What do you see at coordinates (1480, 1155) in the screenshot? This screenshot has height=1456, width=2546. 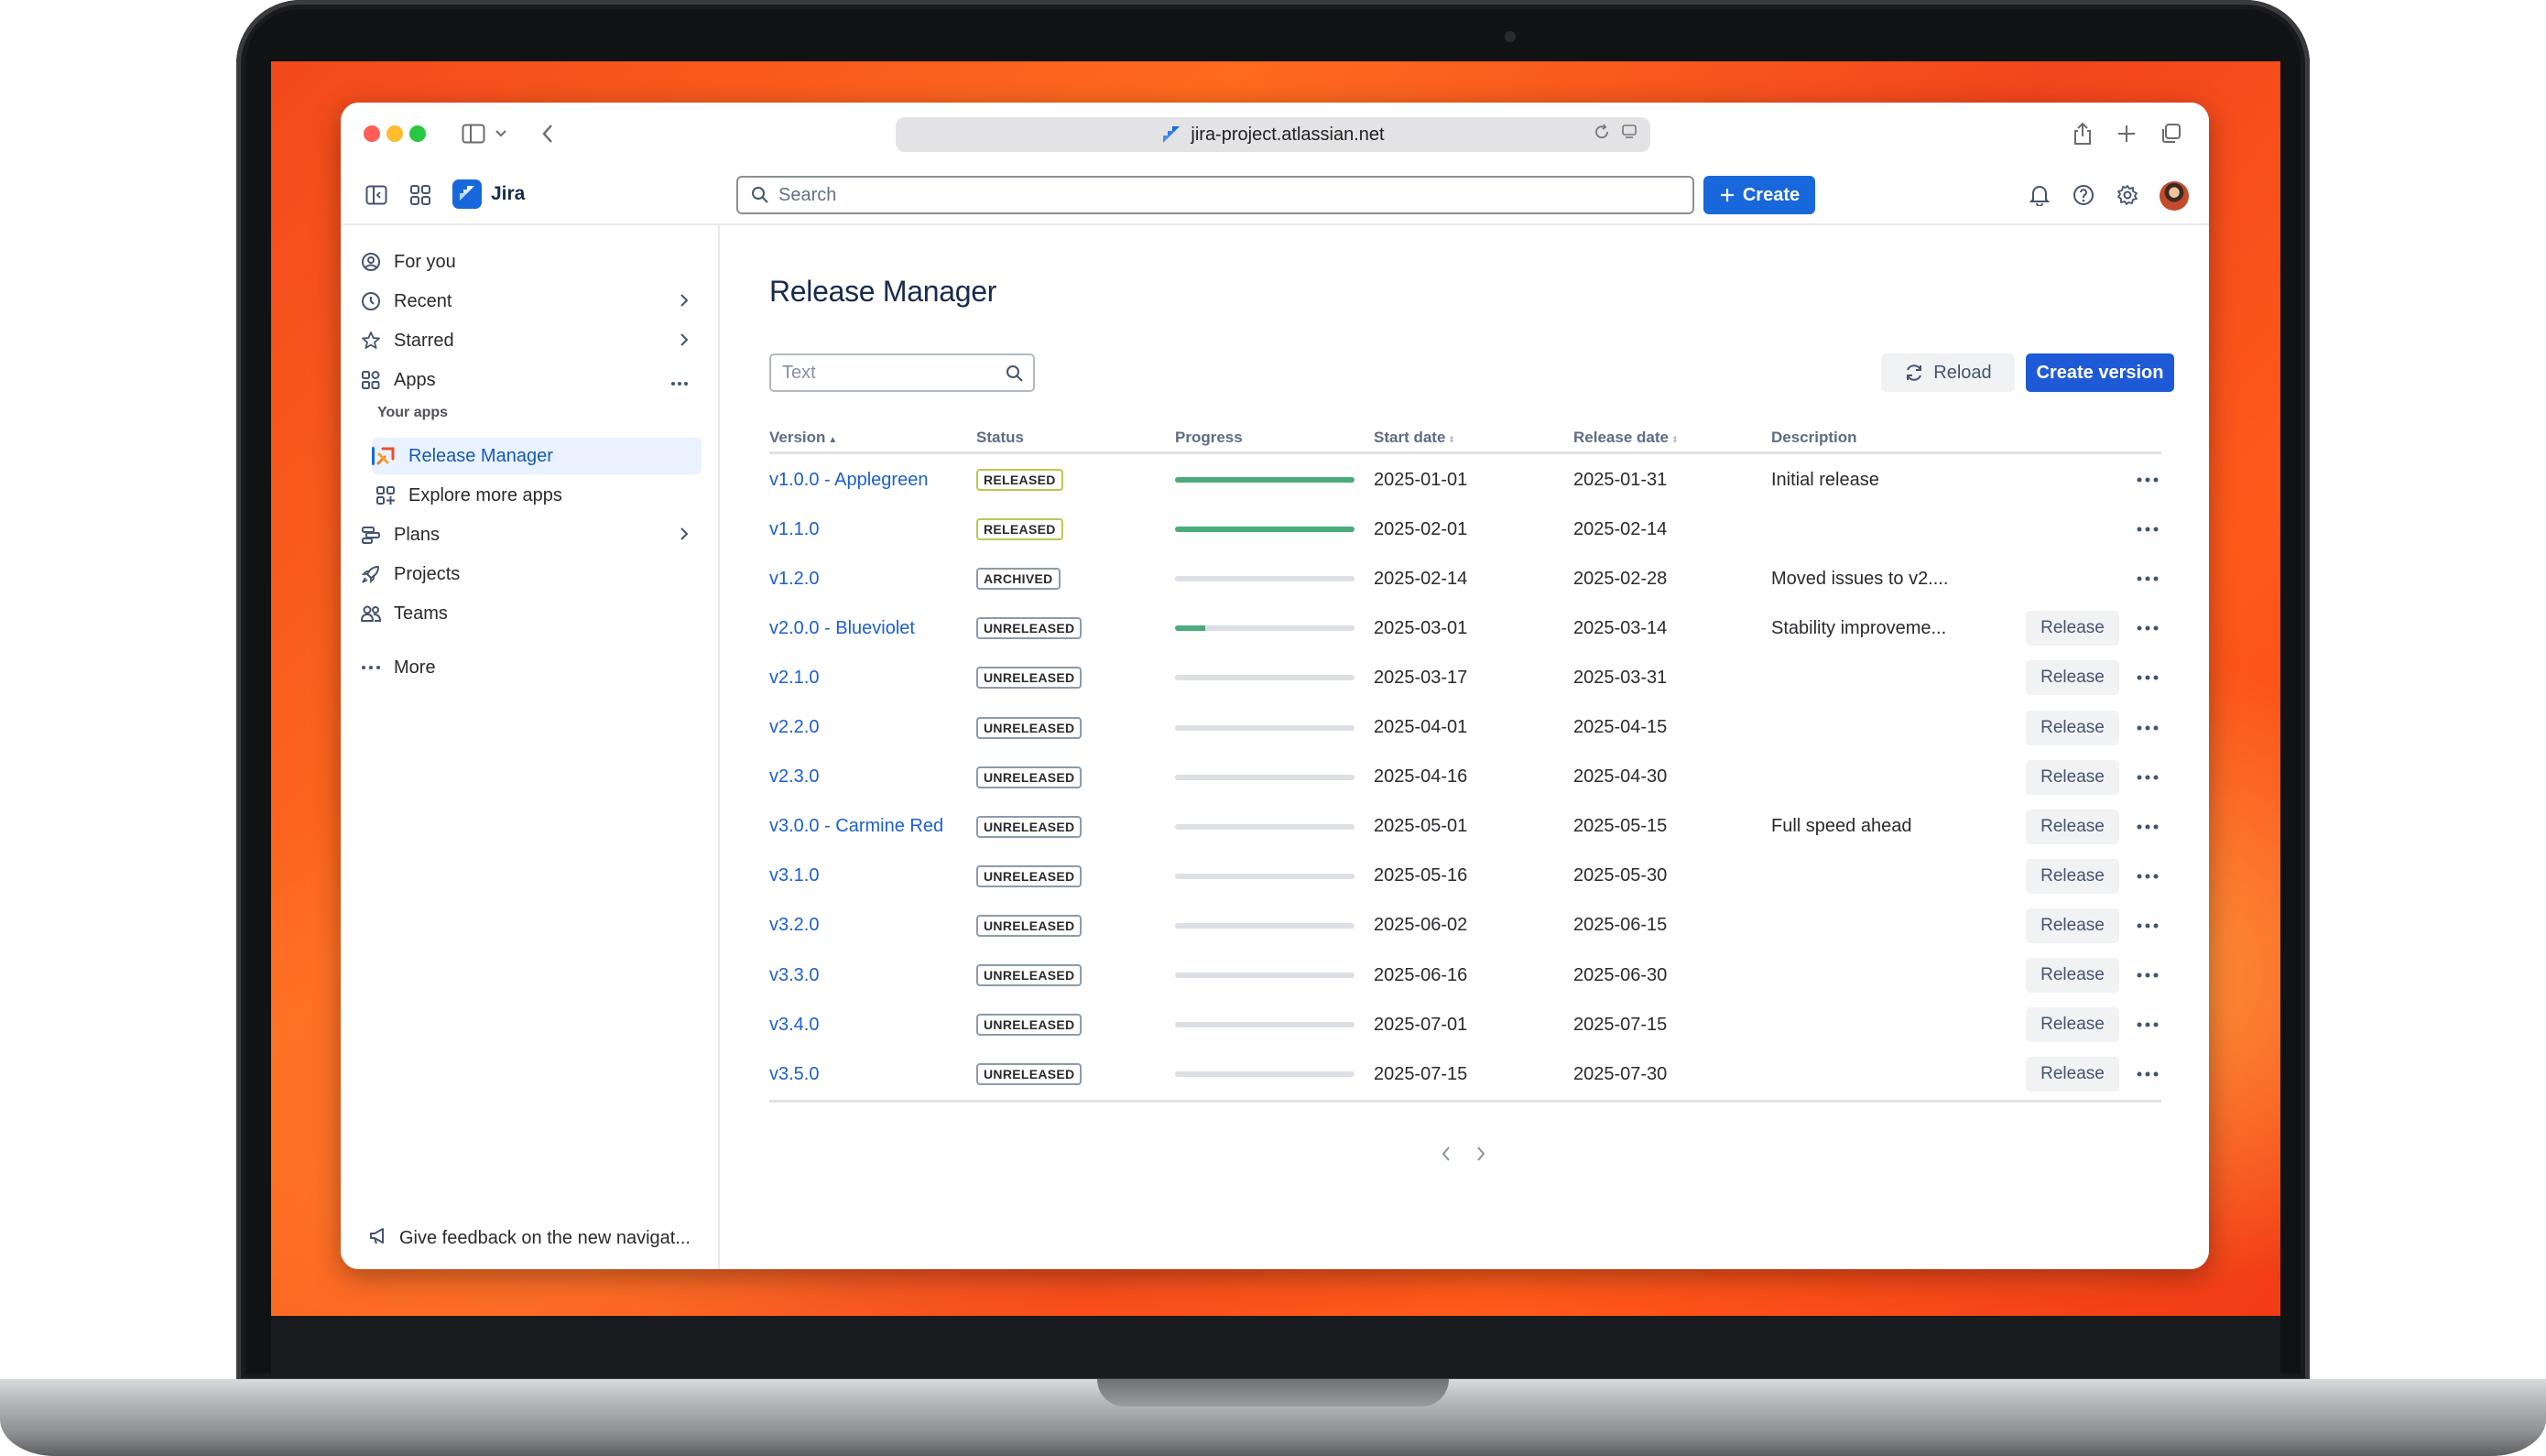 I see `next-page-icon` at bounding box center [1480, 1155].